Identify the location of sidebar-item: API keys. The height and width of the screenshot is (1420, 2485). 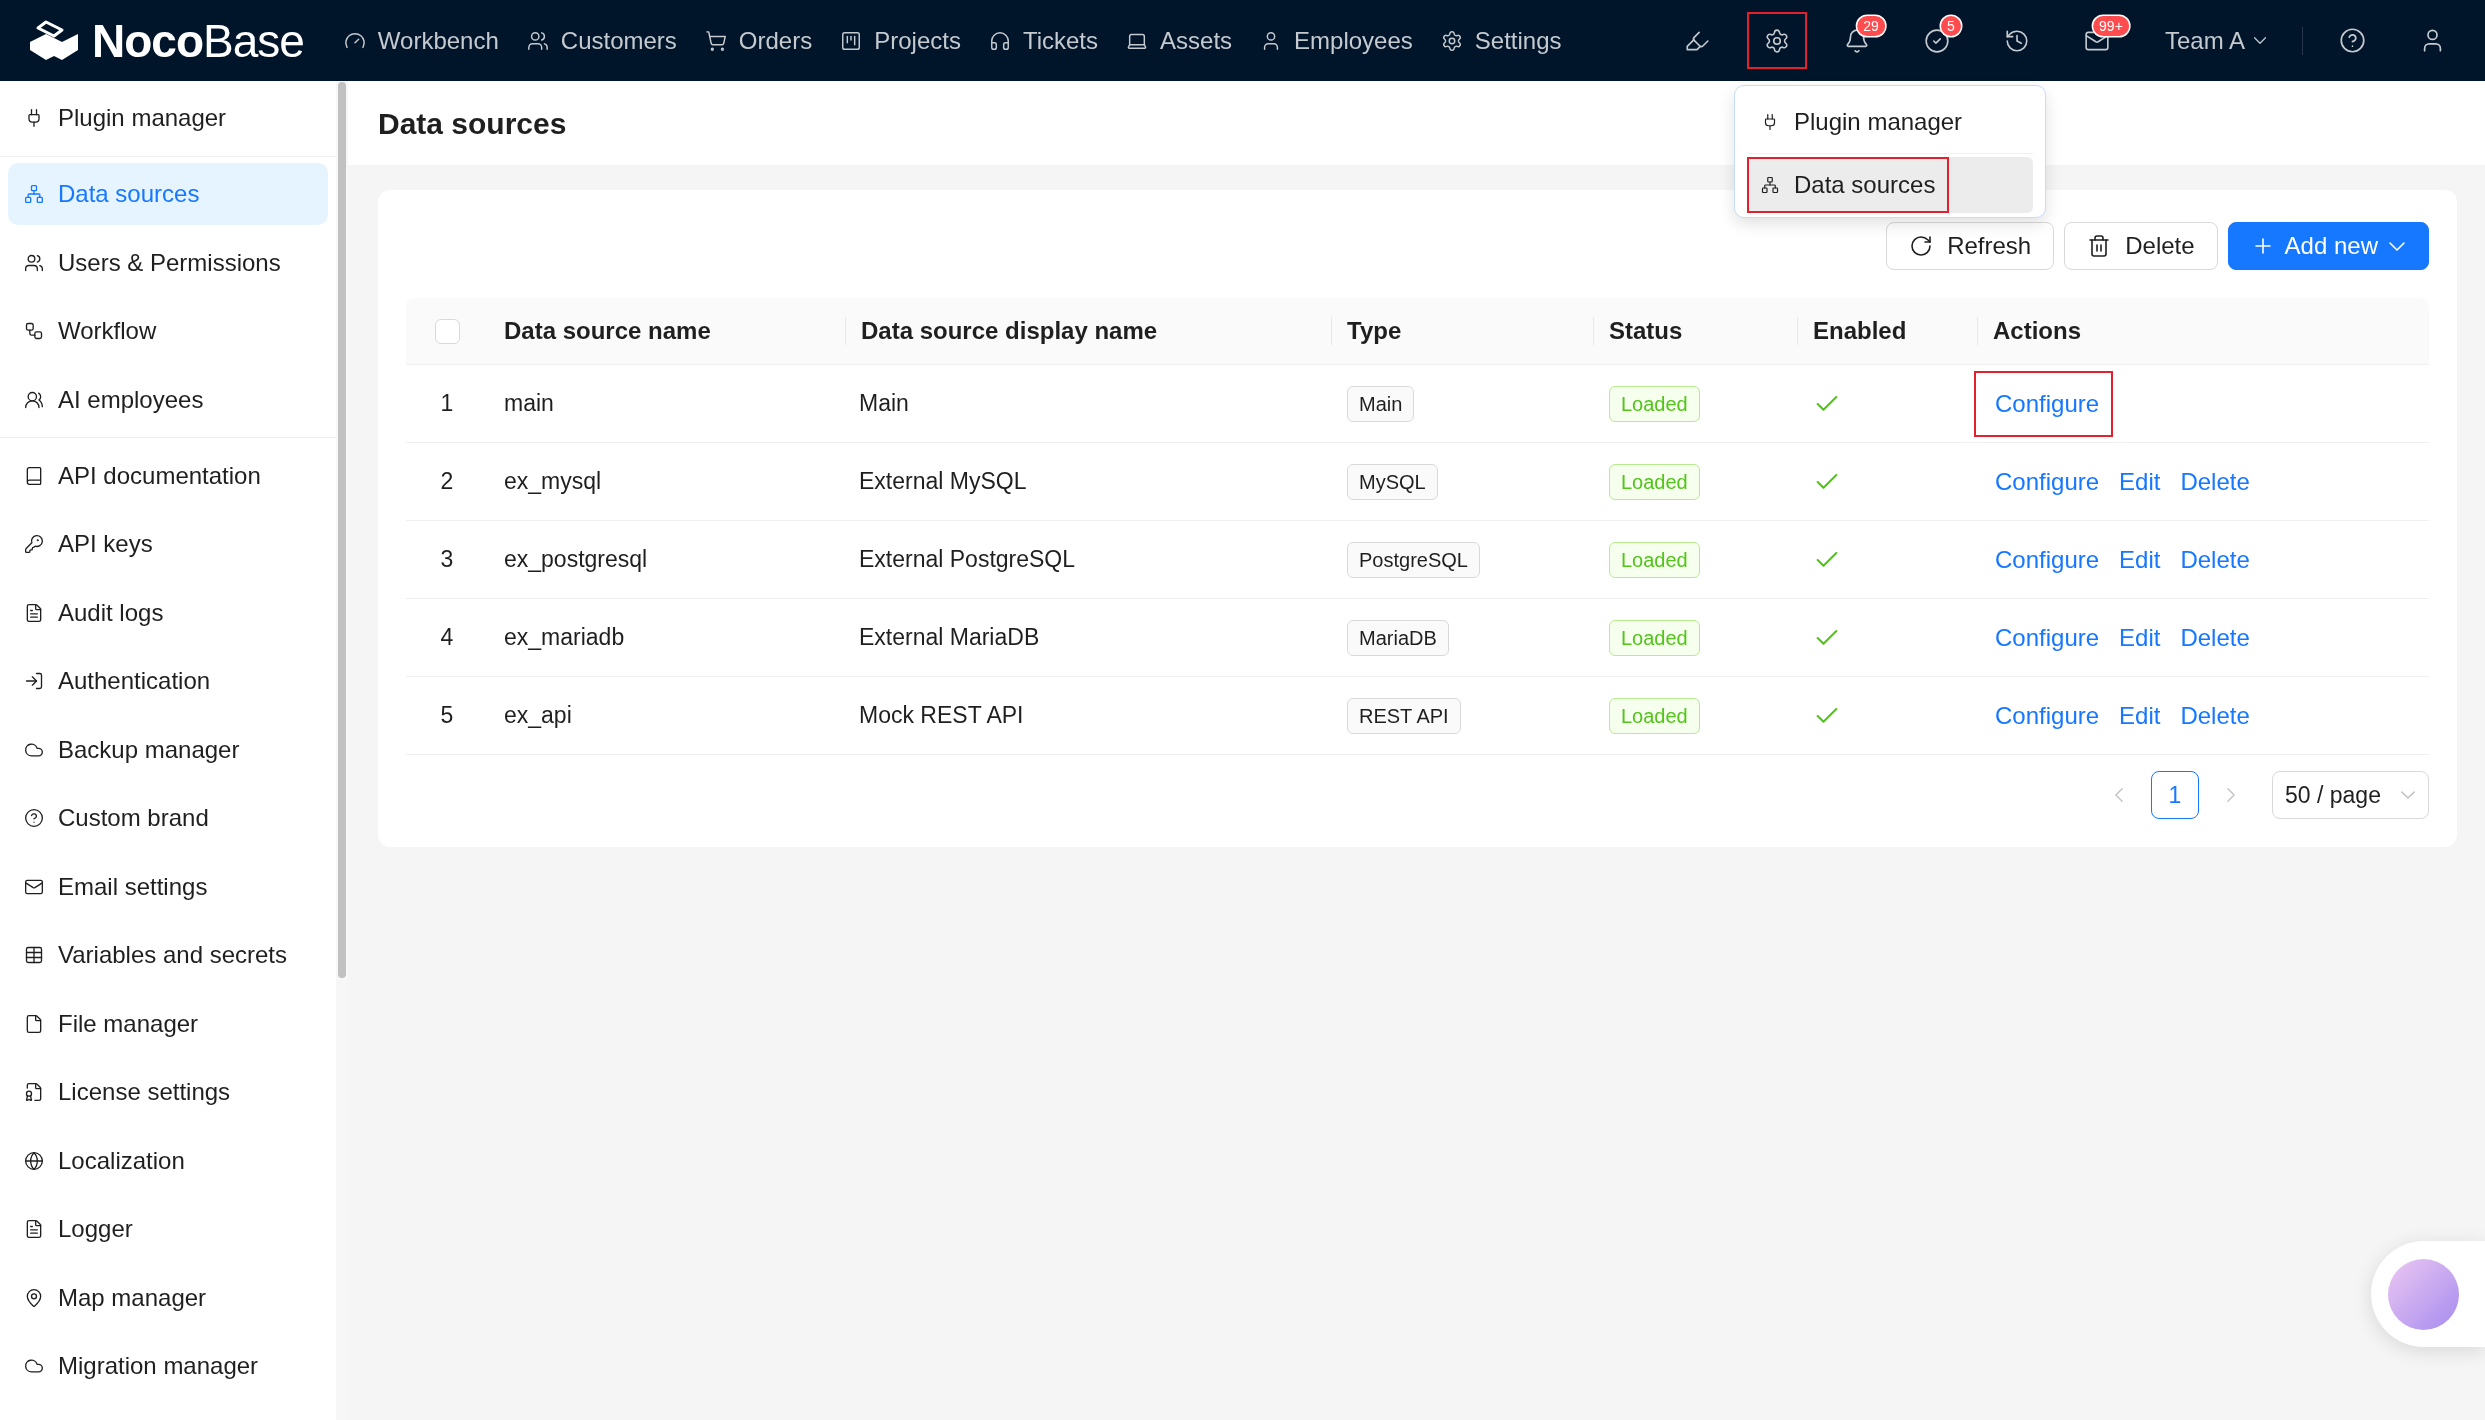
(168, 544).